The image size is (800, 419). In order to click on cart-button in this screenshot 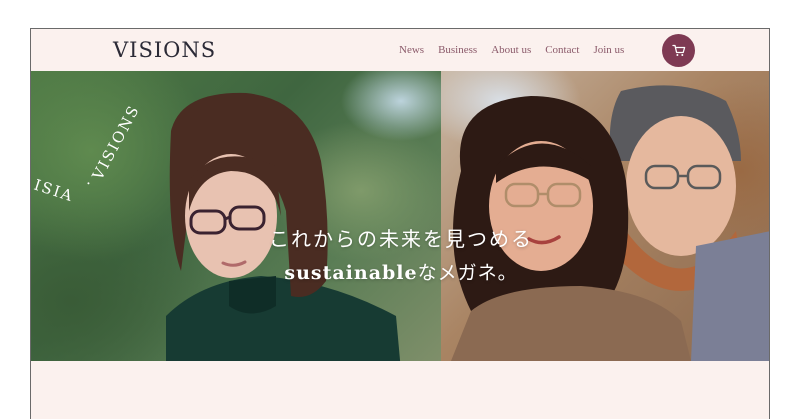, I will do `click(678, 50)`.